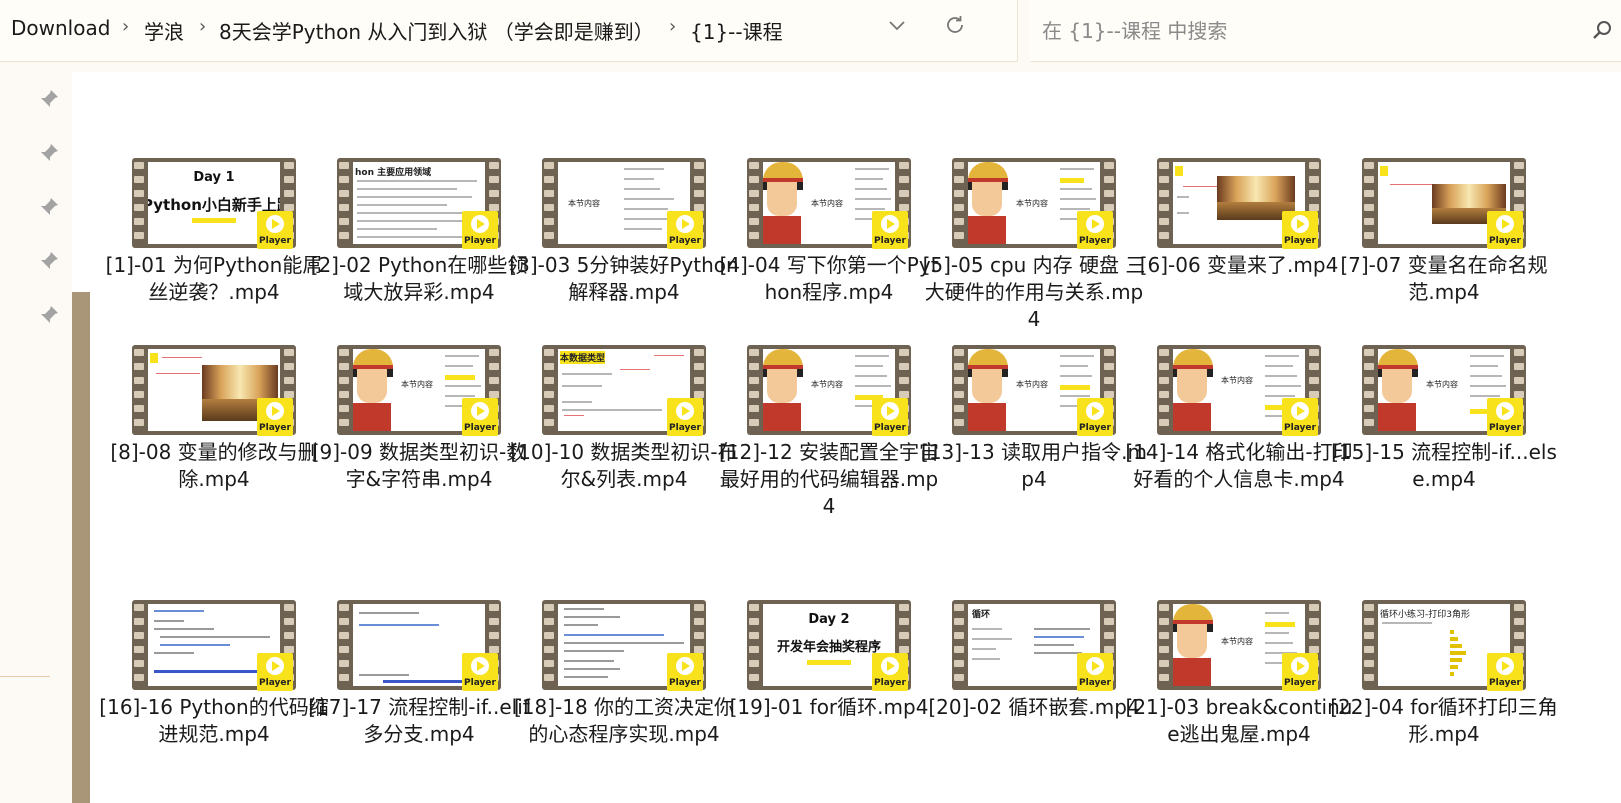 This screenshot has height=803, width=1621. What do you see at coordinates (736, 30) in the screenshot?
I see `breadcrumb-current: {1}--课程` at bounding box center [736, 30].